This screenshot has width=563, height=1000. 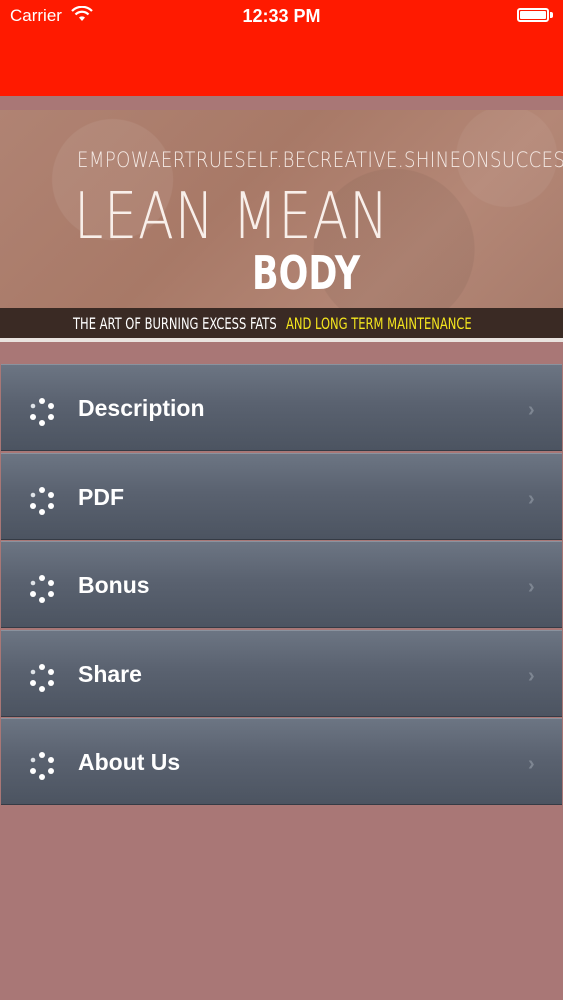 I want to click on menu-item-pdf: PDF ›, so click(x=281, y=496).